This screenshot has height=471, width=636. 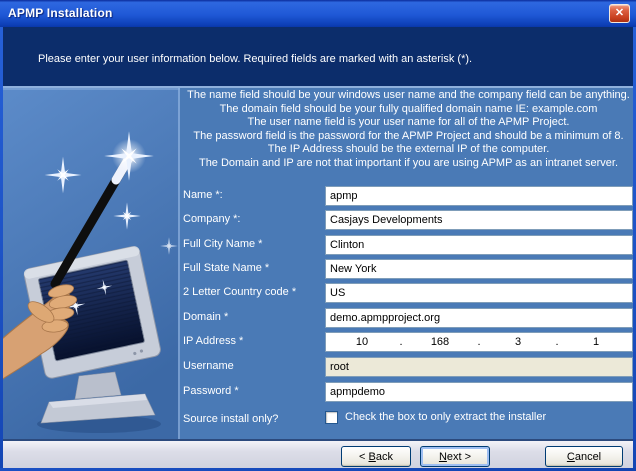 What do you see at coordinates (518, 342) in the screenshot?
I see `ip-octet-3: 3` at bounding box center [518, 342].